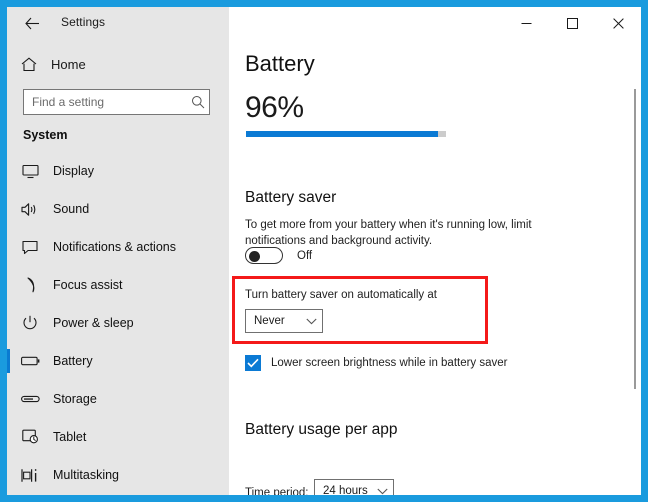 Image resolution: width=648 pixels, height=502 pixels. I want to click on minimize-button, so click(526, 23).